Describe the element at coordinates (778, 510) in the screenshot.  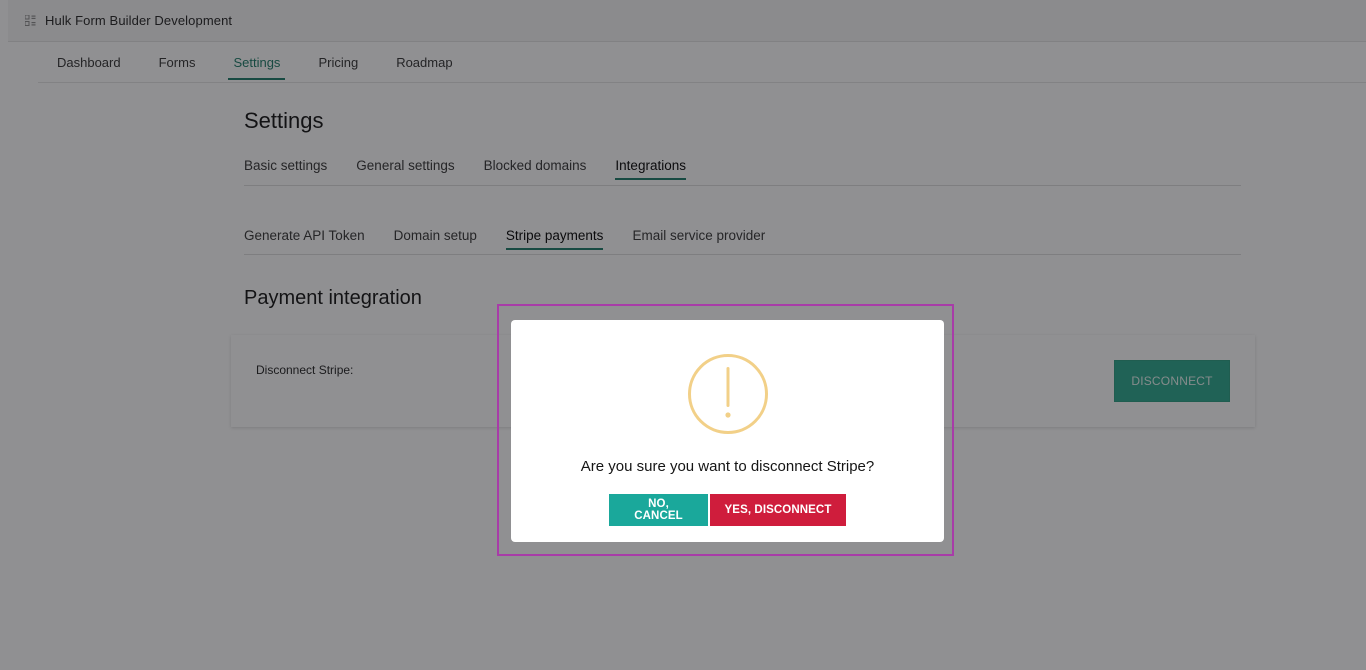
I see `confirm-disconnect-button: YES, DISCONNECT` at that location.